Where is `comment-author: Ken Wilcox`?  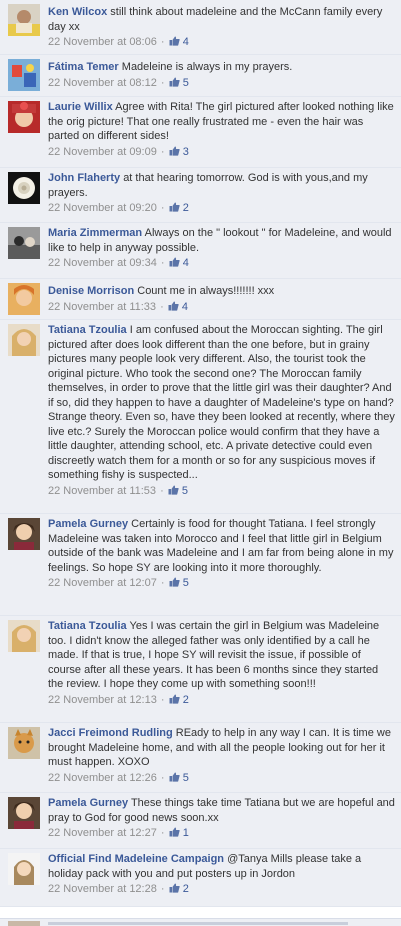 comment-author: Ken Wilcox is located at coordinates (77, 12).